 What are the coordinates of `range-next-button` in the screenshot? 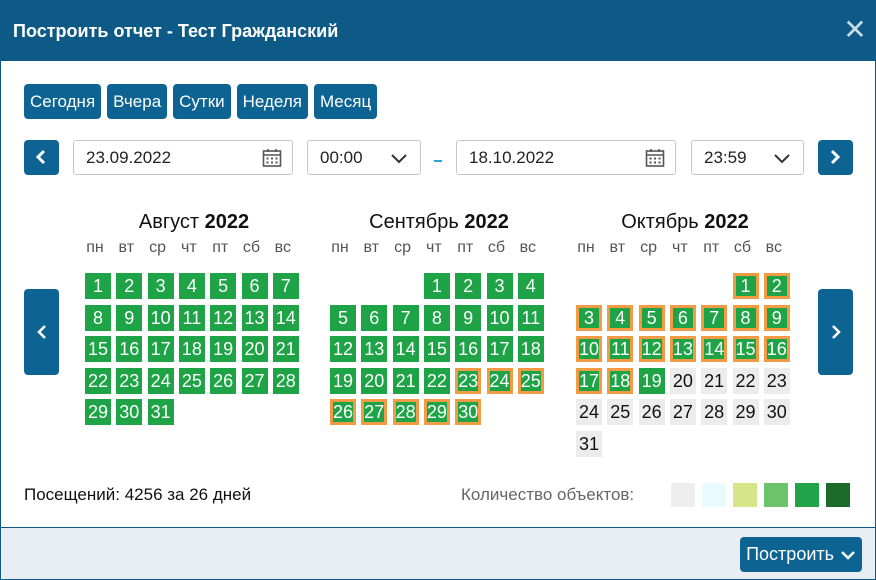 It's located at (835, 157).